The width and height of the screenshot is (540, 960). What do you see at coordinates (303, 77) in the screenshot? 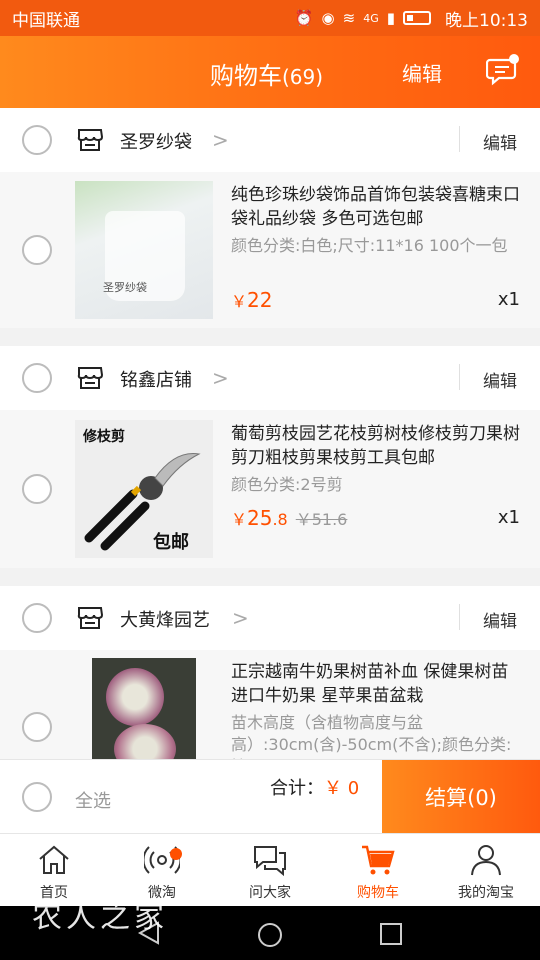
I see `cart-count: (69)` at bounding box center [303, 77].